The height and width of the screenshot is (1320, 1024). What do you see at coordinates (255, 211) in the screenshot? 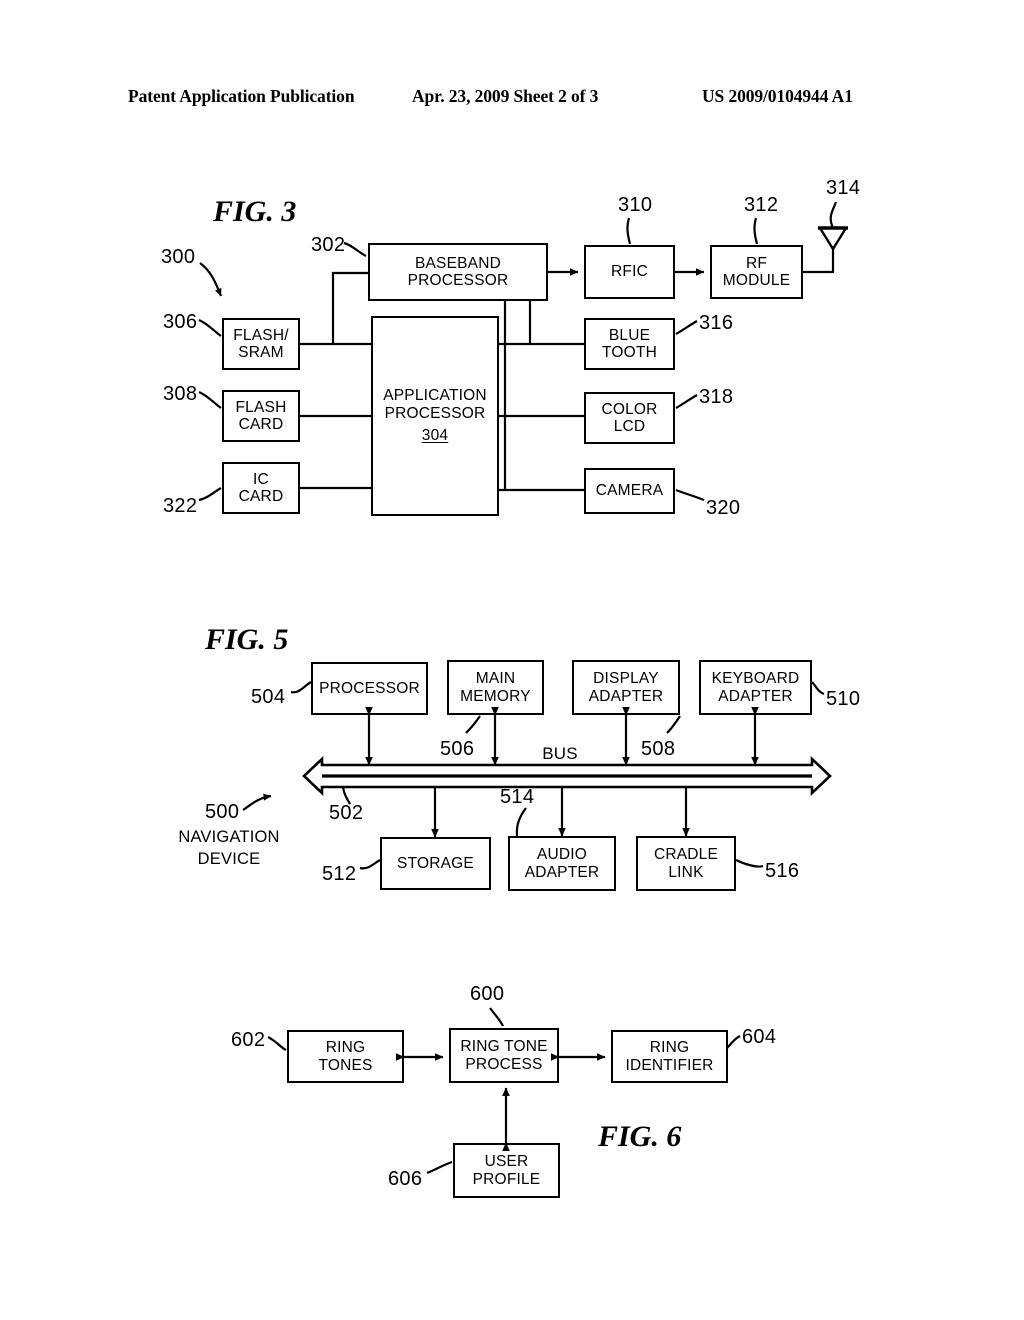
I see `figure-3-label: FIG. 3` at bounding box center [255, 211].